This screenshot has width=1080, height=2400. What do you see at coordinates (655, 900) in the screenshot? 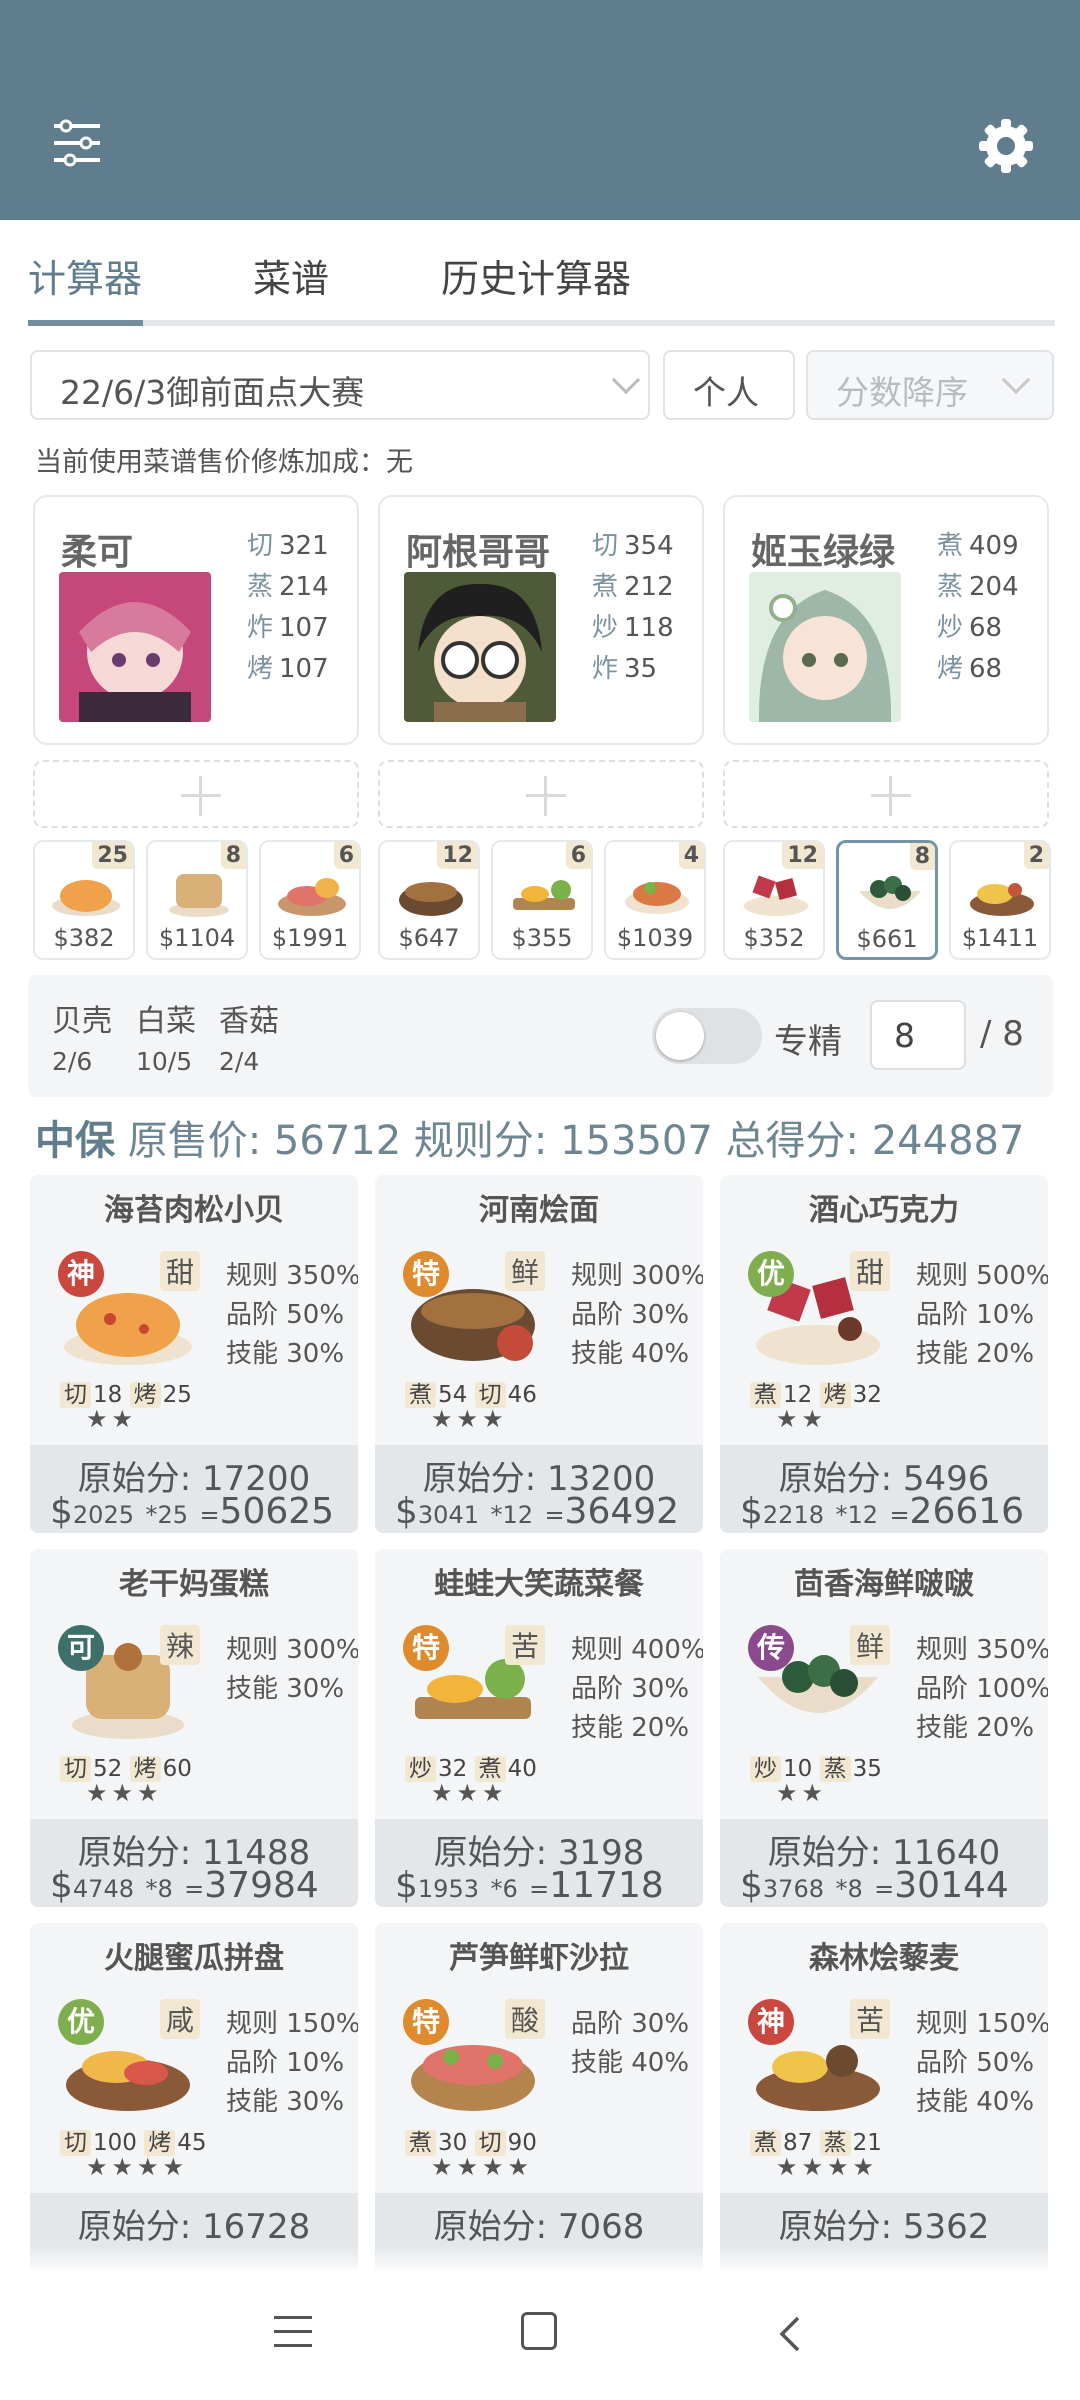
I see `dish-slot: 4 $1039` at bounding box center [655, 900].